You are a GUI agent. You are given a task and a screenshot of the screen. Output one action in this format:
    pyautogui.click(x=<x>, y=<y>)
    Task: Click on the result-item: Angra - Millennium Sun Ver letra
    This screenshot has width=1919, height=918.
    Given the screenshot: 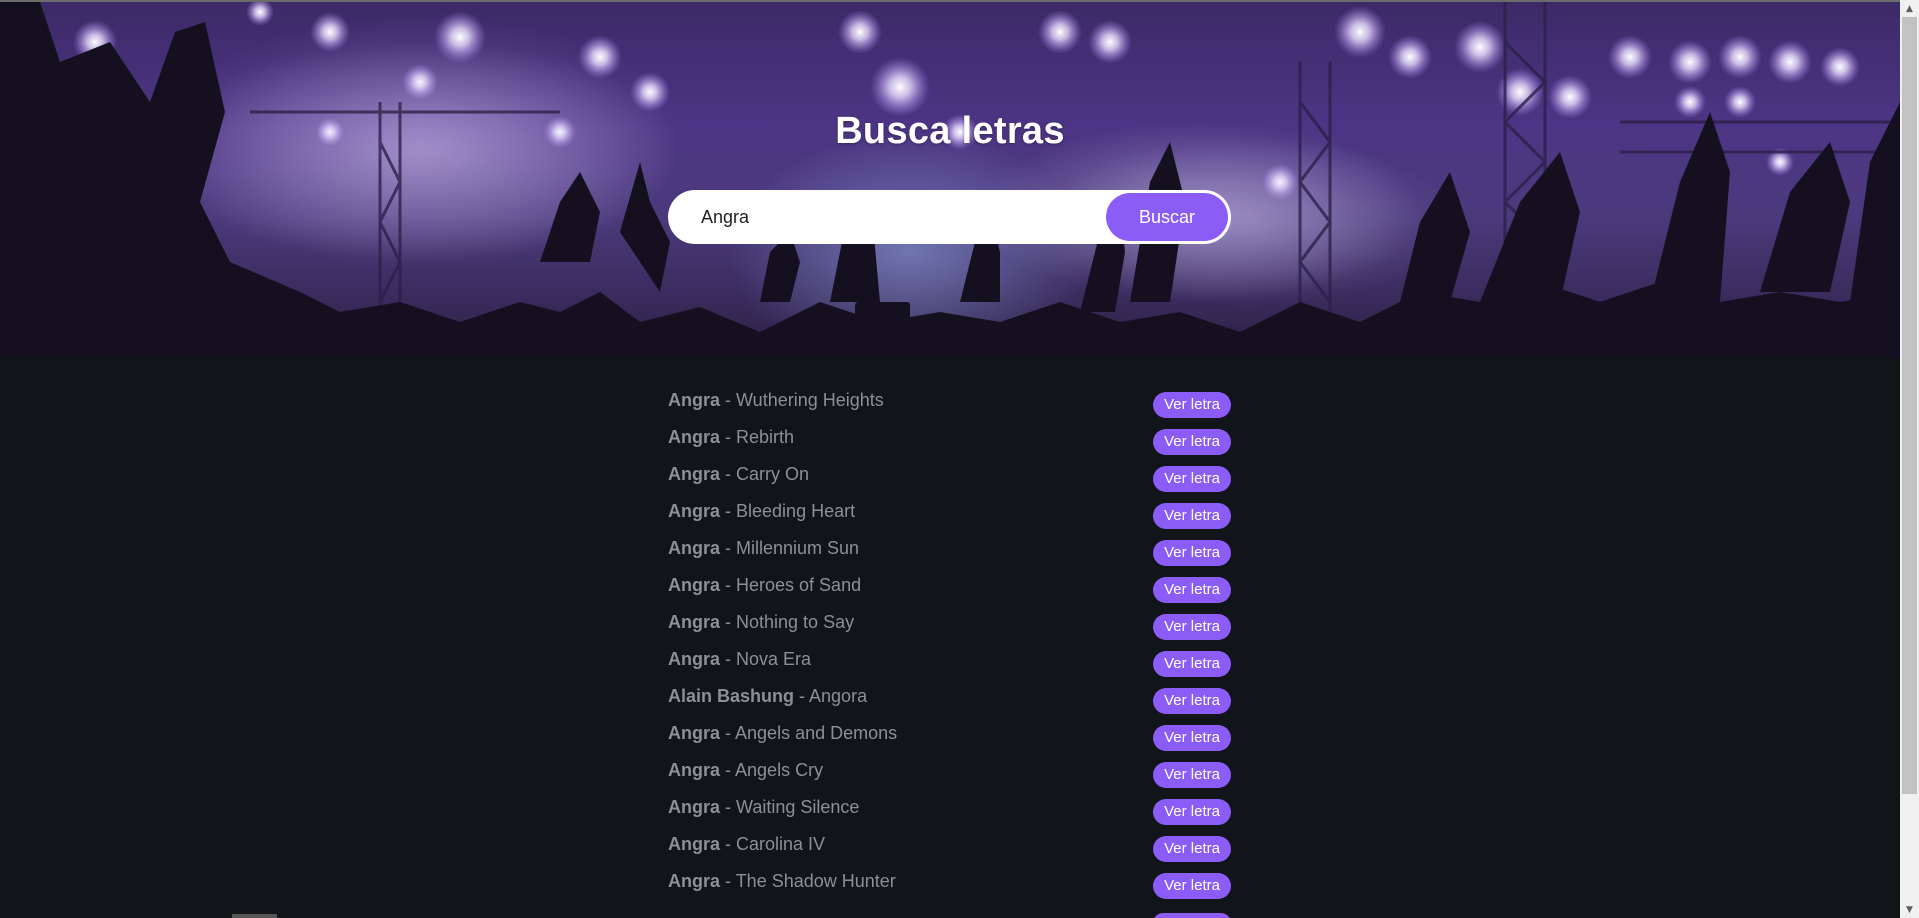 What is the action you would take?
    pyautogui.click(x=949, y=549)
    